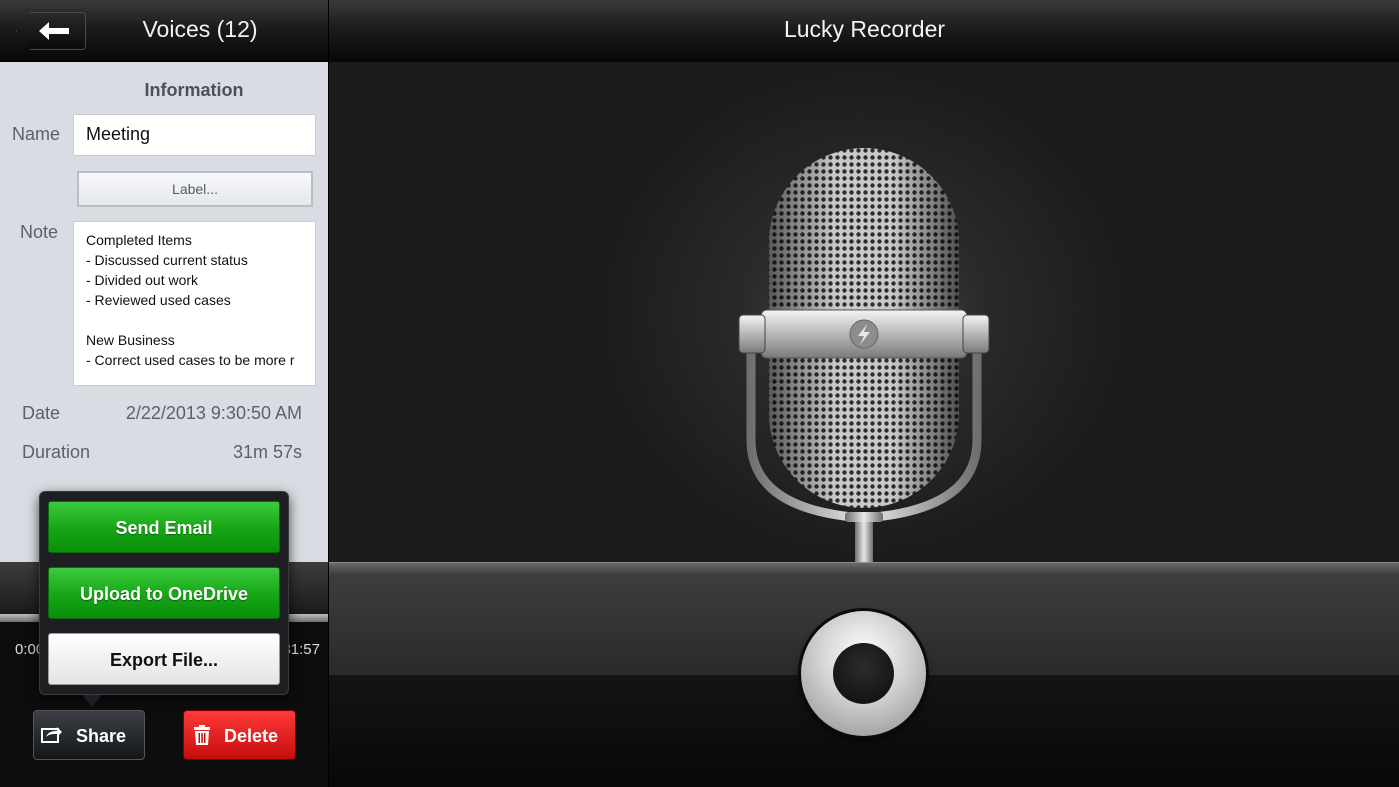 The height and width of the screenshot is (787, 1399). What do you see at coordinates (41, 413) in the screenshot?
I see `date-label: Date` at bounding box center [41, 413].